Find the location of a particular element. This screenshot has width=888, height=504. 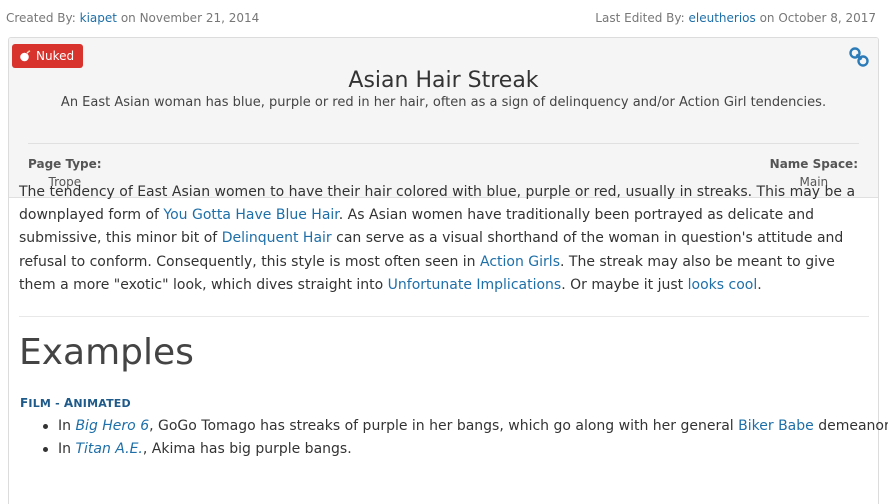

bomb-icon is located at coordinates (25, 56).